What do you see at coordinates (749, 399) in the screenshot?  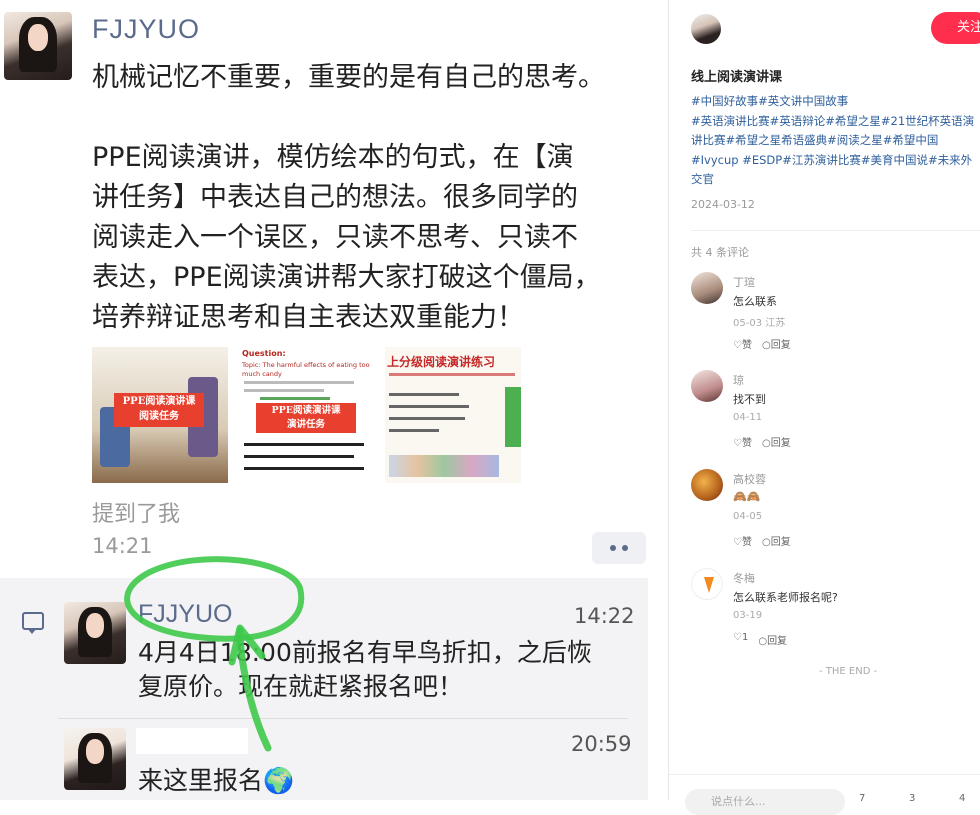 I see `side-comment-text: 找不到` at bounding box center [749, 399].